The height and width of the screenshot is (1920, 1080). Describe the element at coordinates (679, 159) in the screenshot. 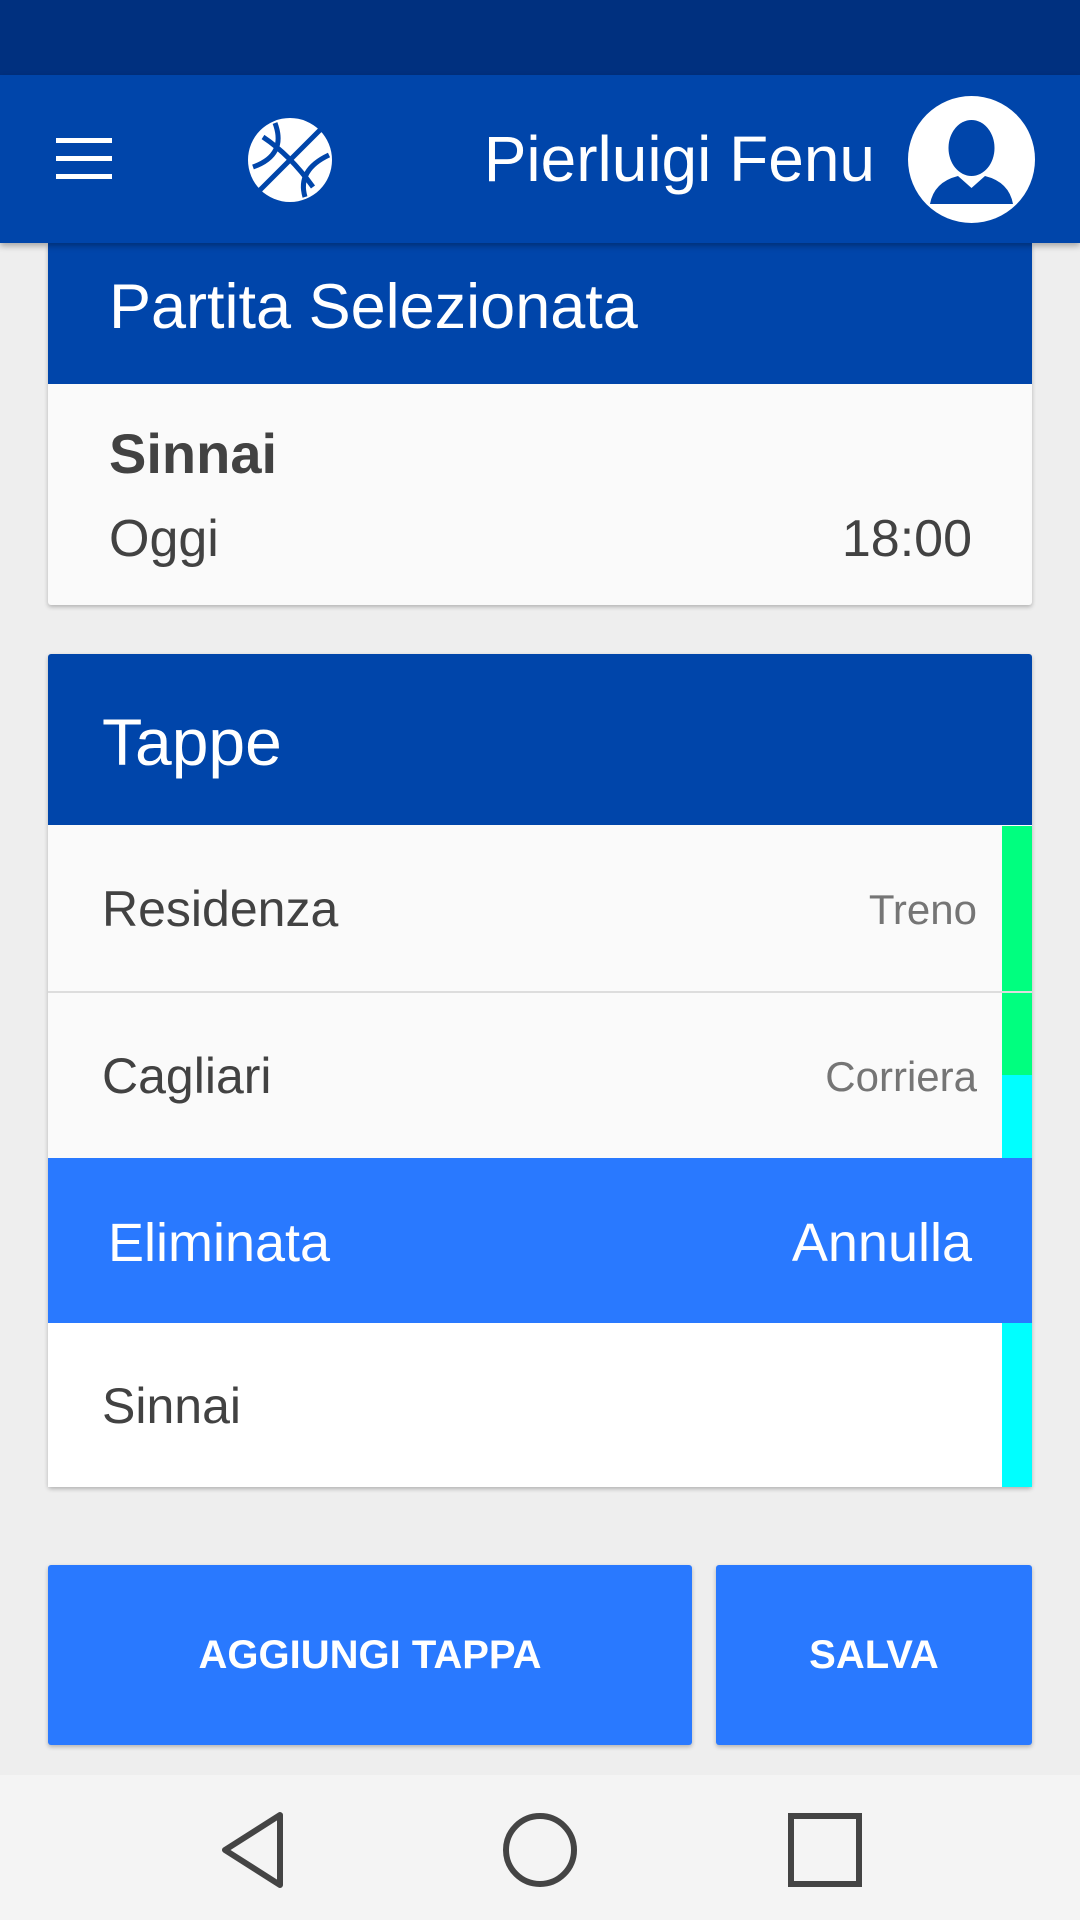

I see `user-name: Pierluigi Fenu` at that location.